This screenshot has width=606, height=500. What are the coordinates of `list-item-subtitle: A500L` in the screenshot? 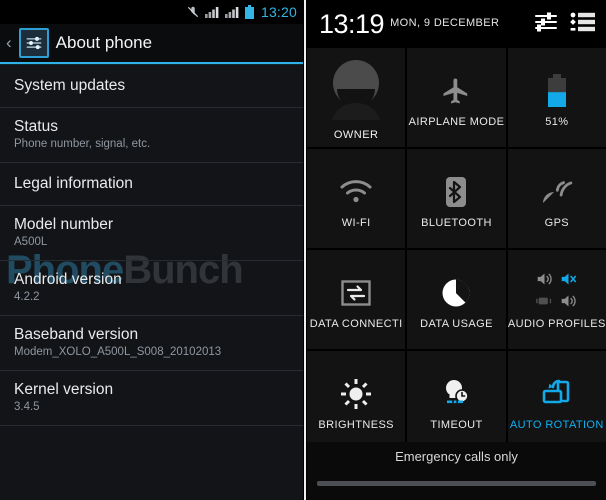 It's located at (31, 242).